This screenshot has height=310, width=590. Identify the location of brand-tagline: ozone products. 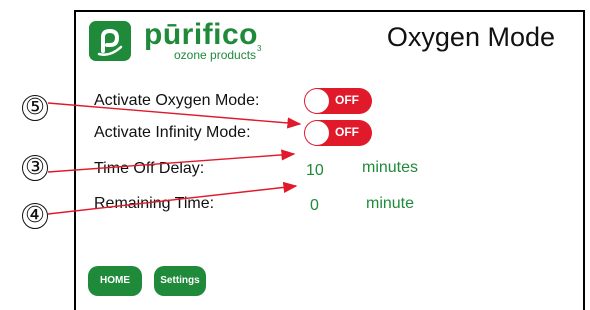
(215, 55).